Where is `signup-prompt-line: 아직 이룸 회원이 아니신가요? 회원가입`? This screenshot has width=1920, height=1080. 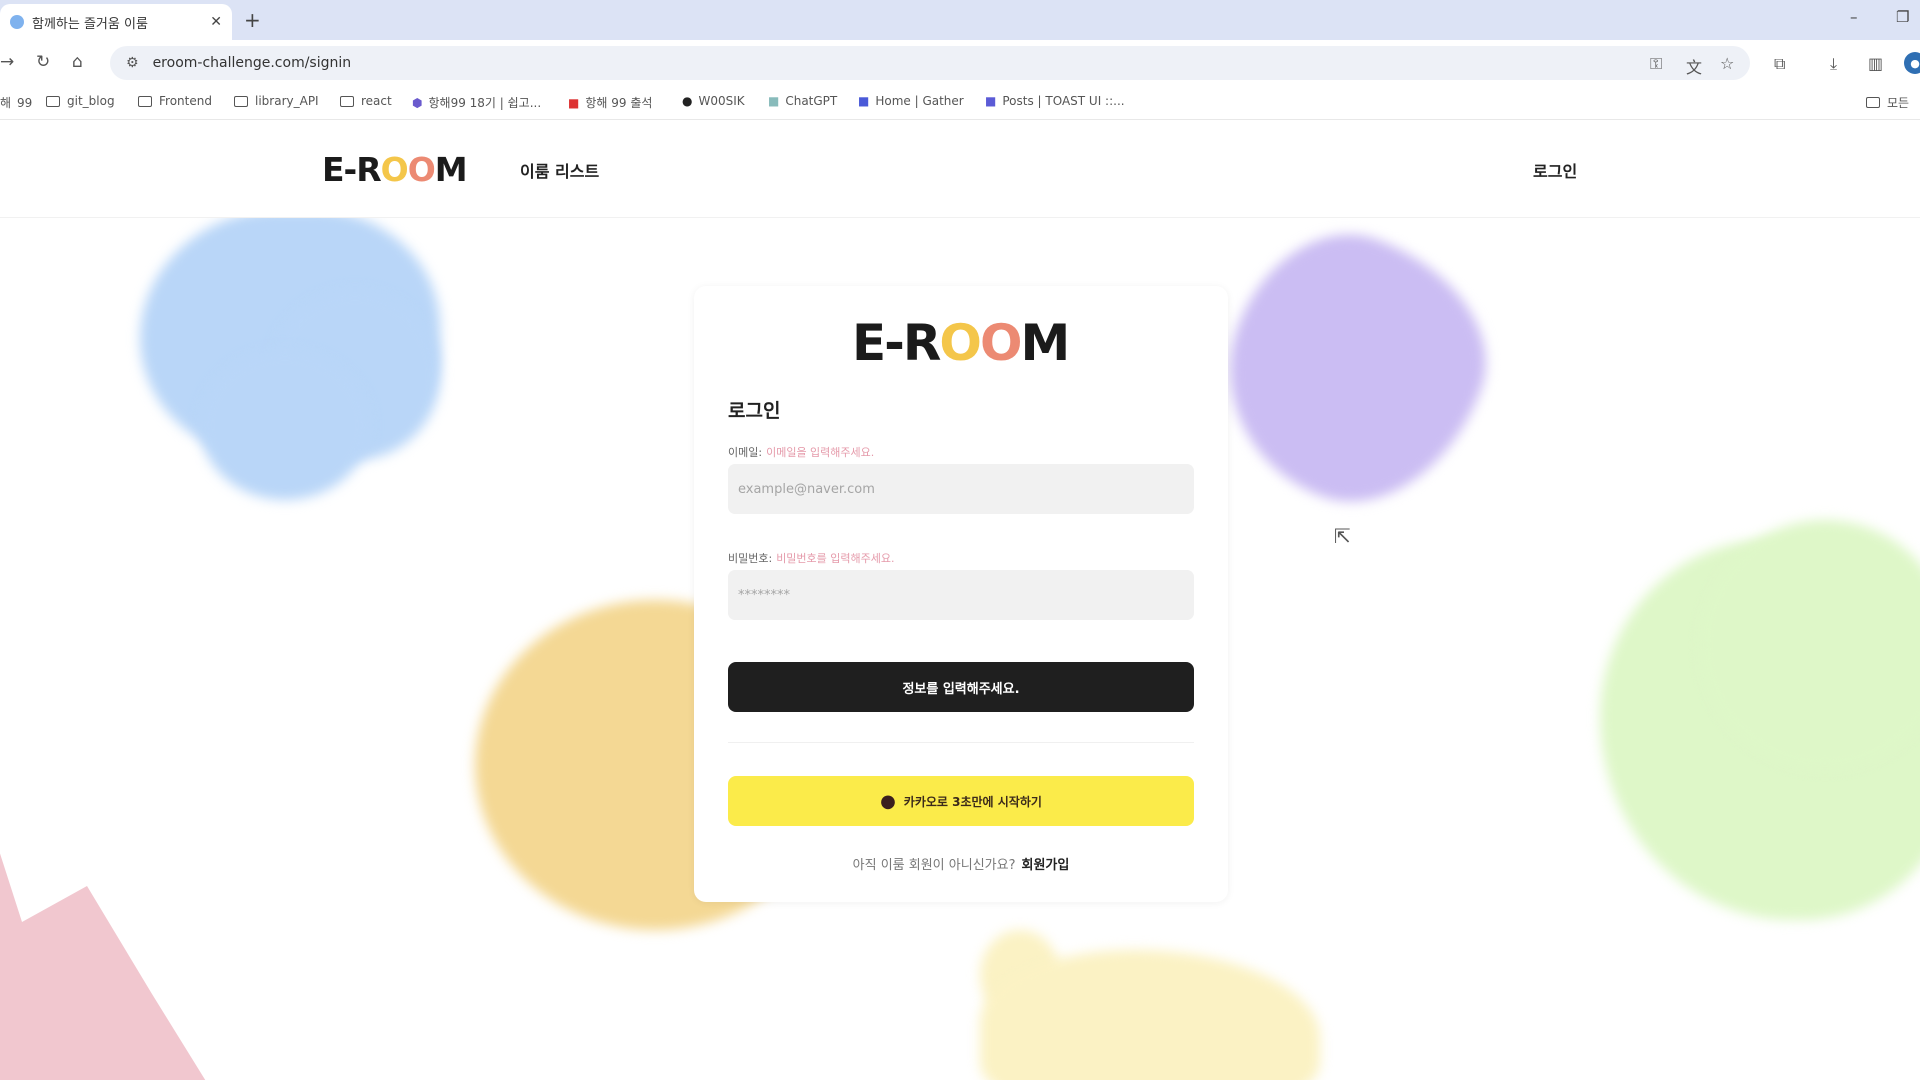 signup-prompt-line: 아직 이룸 회원이 아니신가요? 회원가입 is located at coordinates (961, 863).